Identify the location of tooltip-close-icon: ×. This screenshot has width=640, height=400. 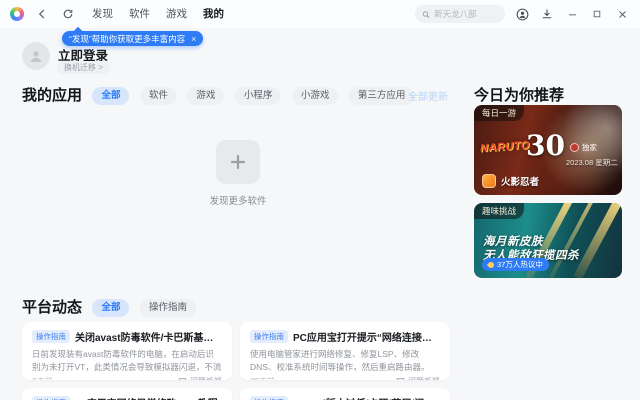
(193, 39).